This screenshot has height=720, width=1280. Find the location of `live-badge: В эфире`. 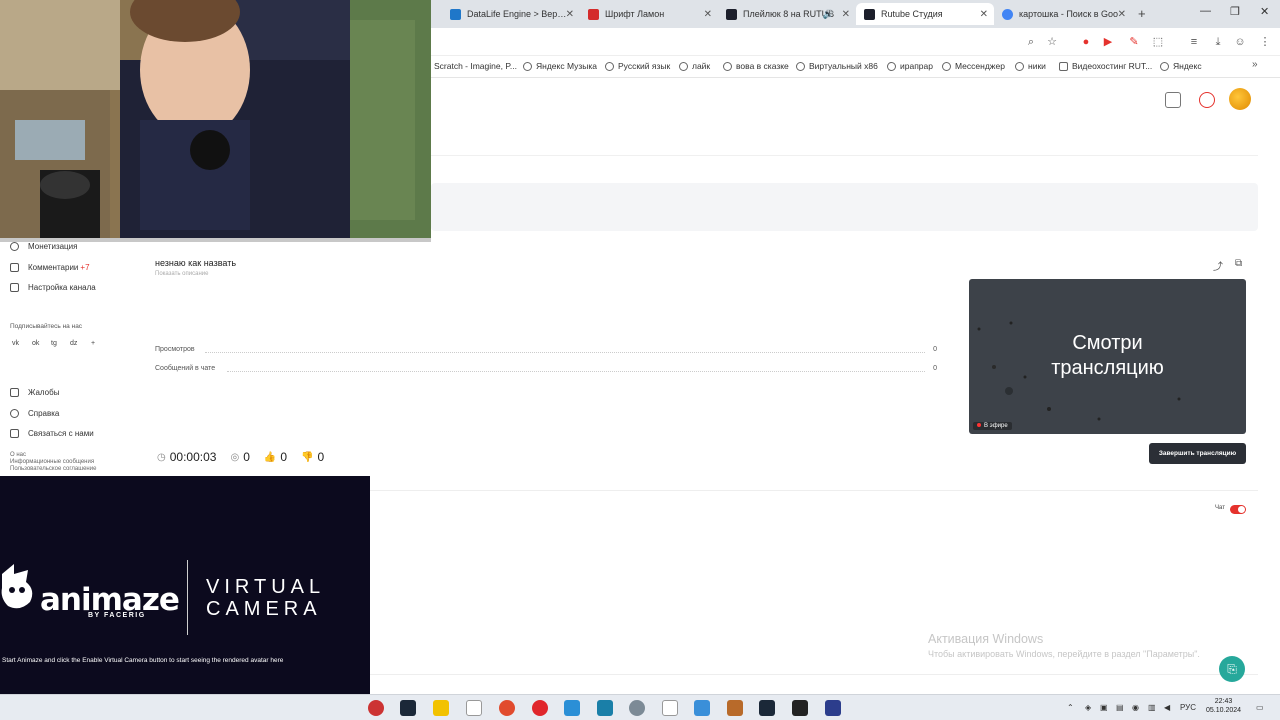

live-badge: В эфире is located at coordinates (992, 426).